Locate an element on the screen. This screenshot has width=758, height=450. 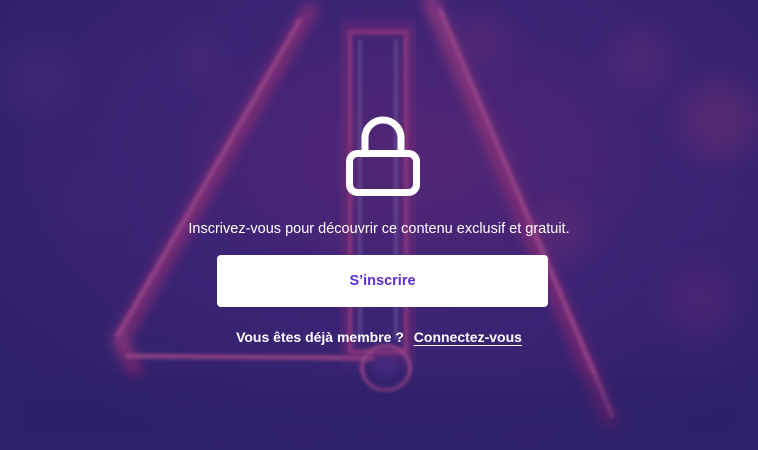
lock-icon is located at coordinates (383, 156).